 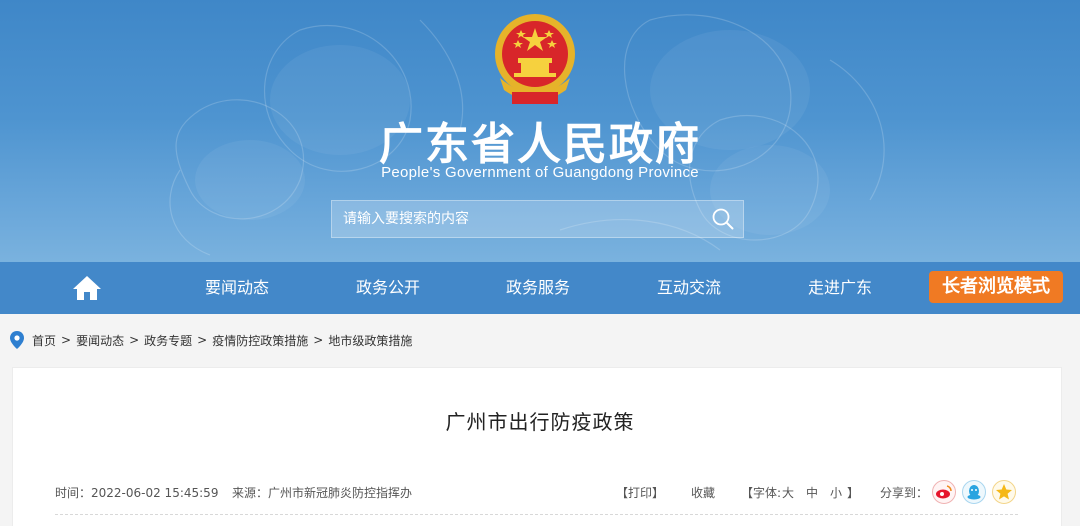 I want to click on font-size-label: 【字体:, so click(x=761, y=493).